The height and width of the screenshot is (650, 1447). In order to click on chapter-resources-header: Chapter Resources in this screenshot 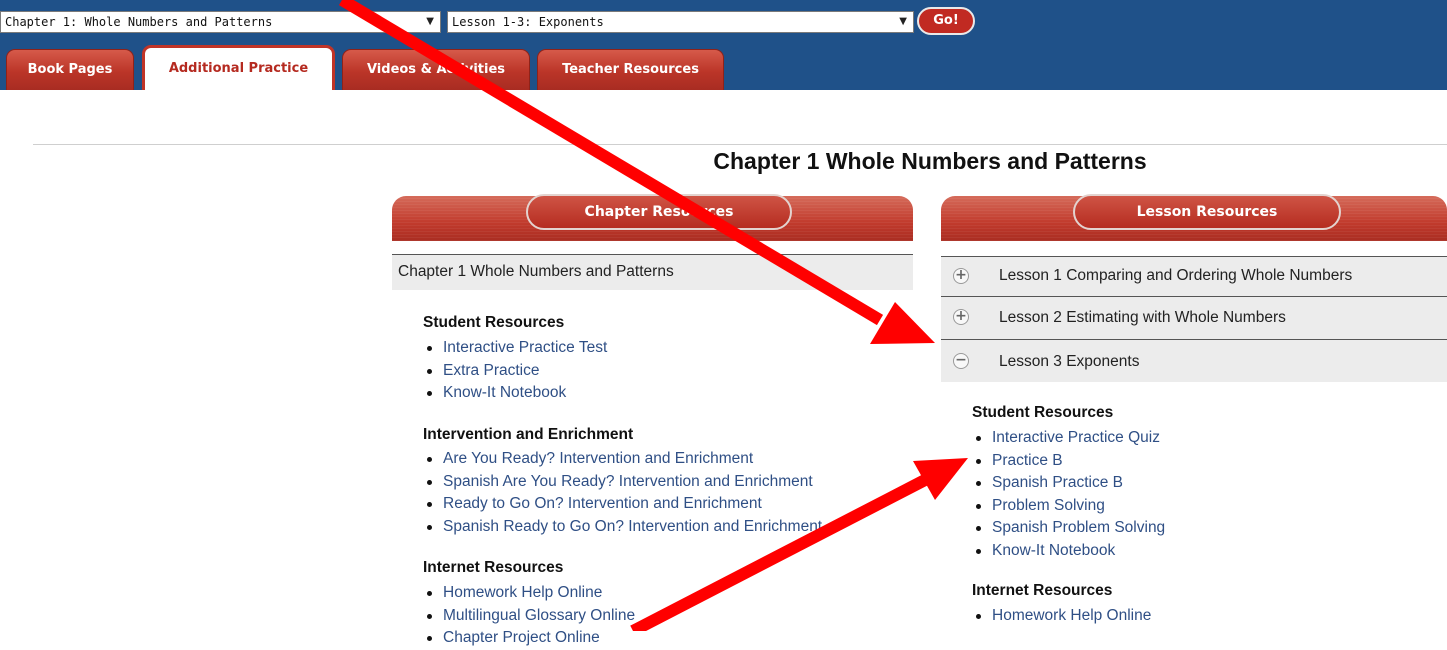, I will do `click(652, 217)`.